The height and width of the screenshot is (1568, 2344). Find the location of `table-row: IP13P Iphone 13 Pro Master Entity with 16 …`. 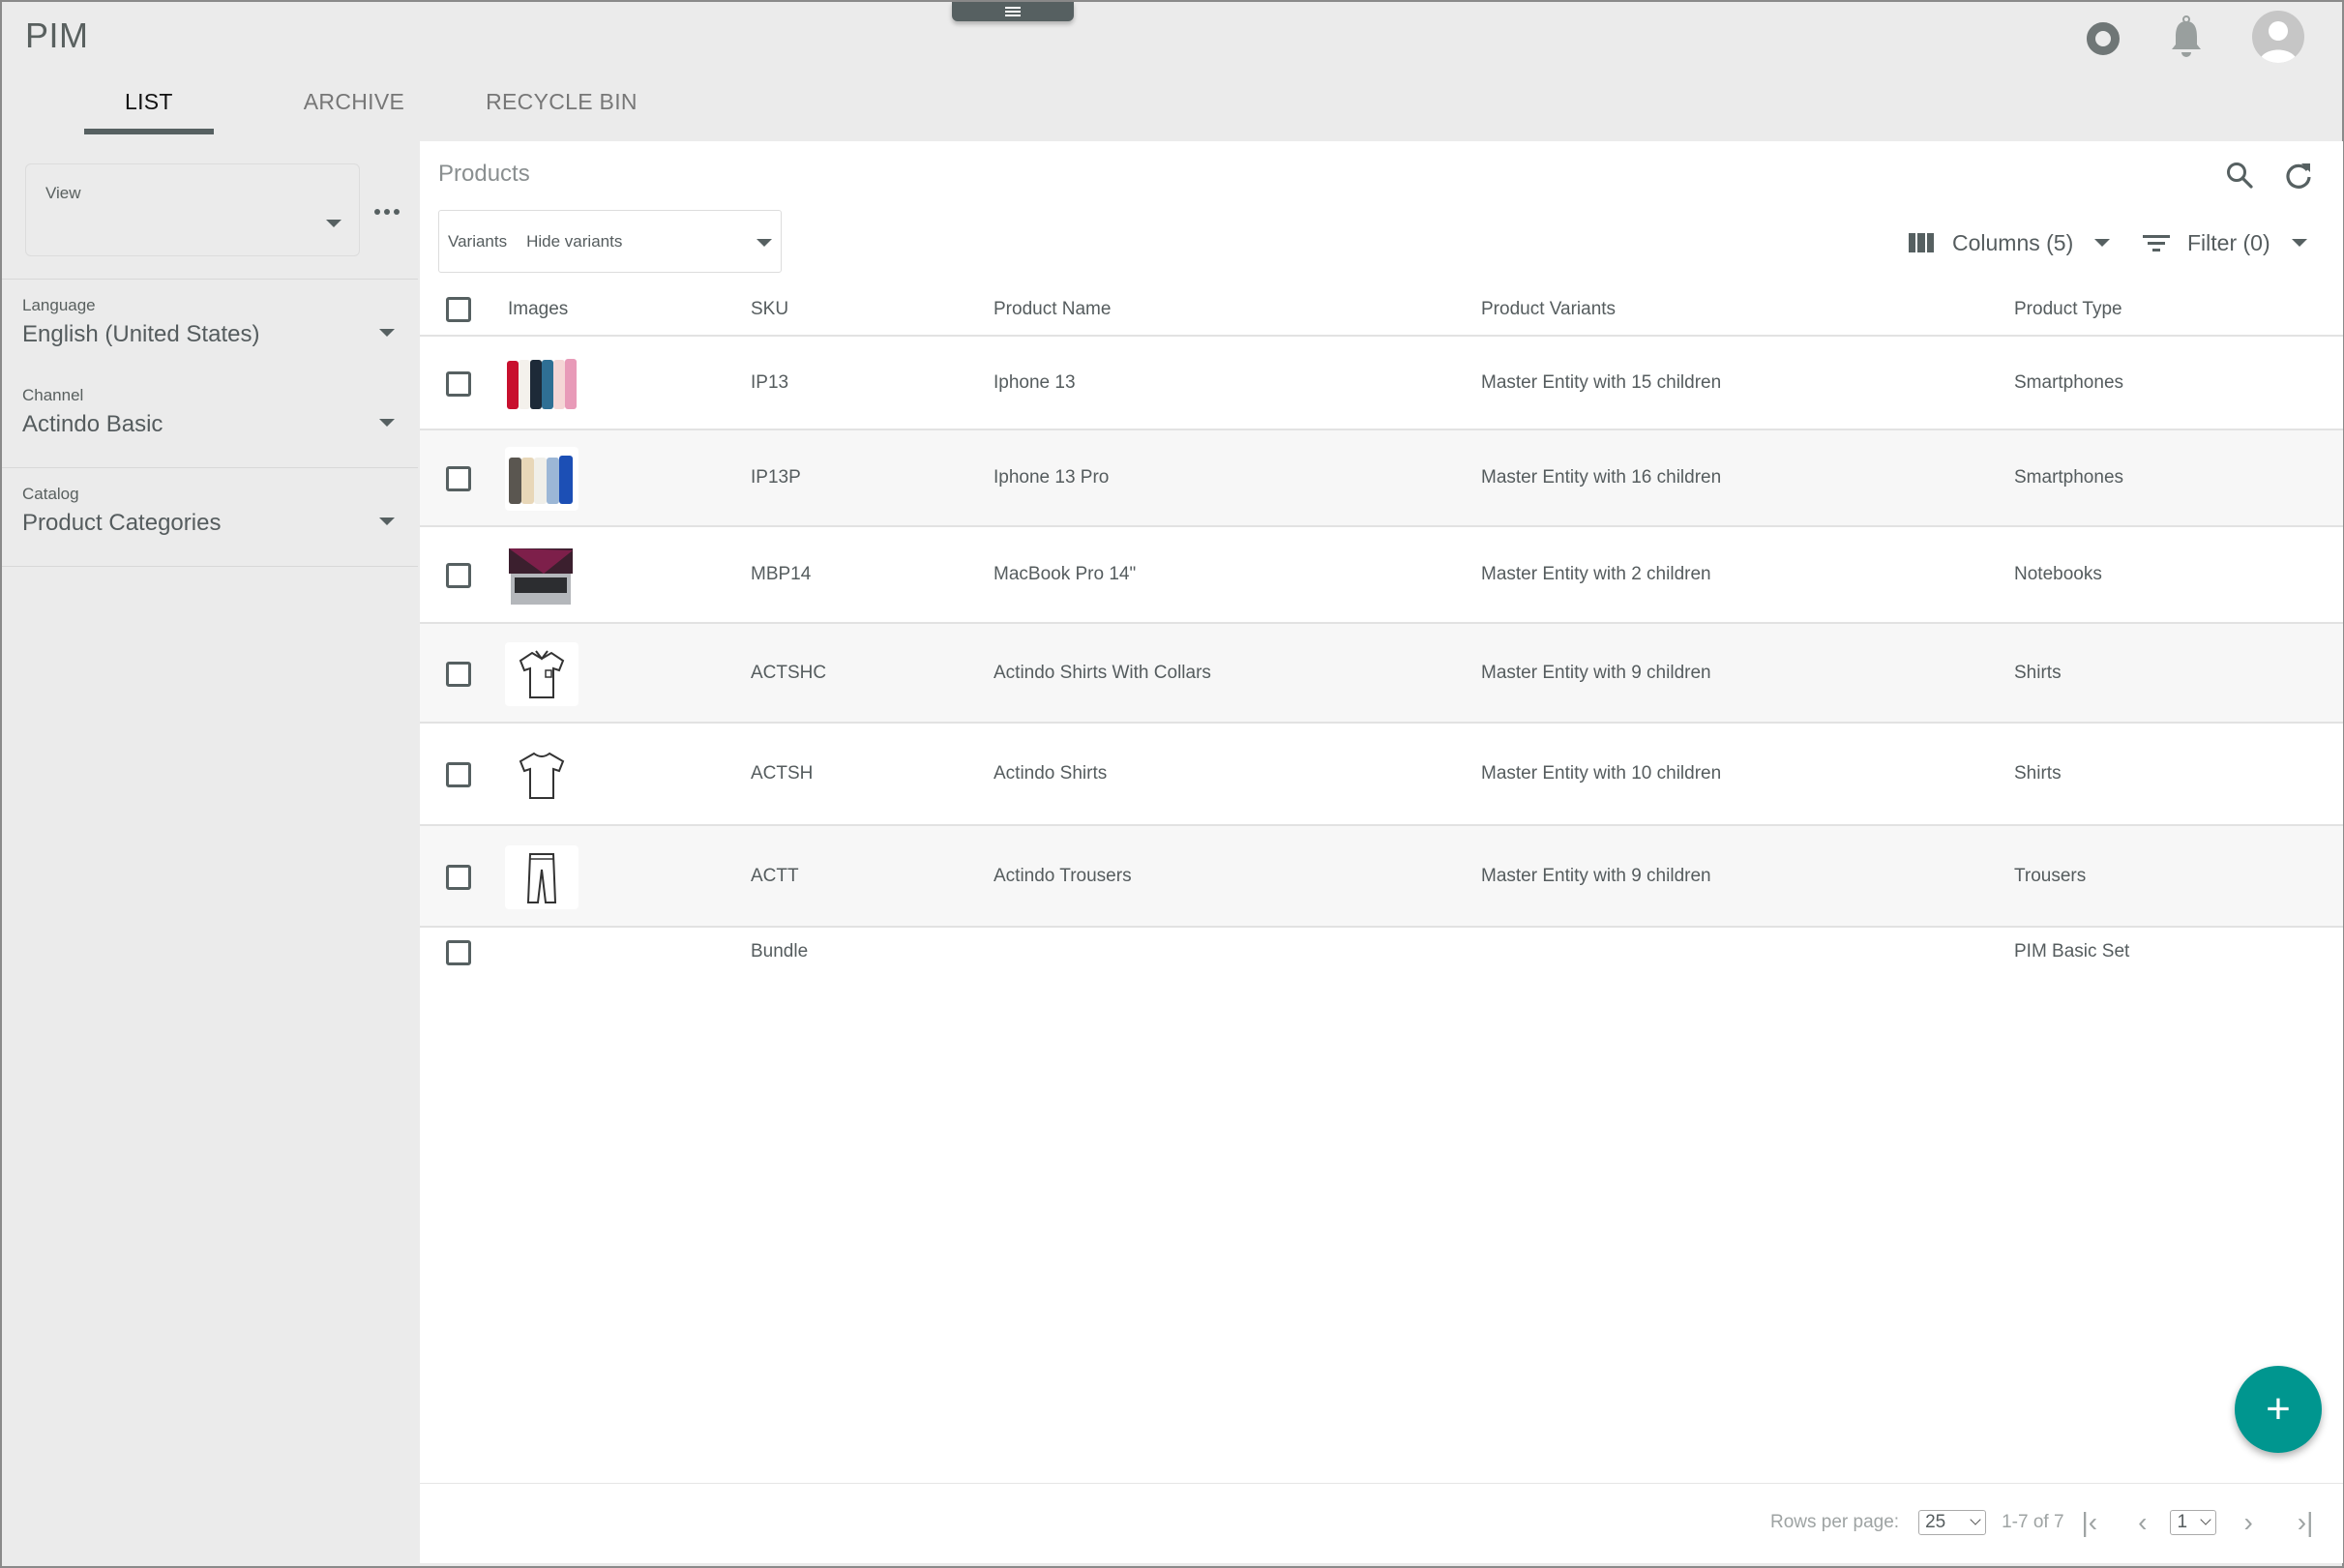

table-row: IP13P Iphone 13 Pro Master Entity with 16 … is located at coordinates (1381, 477).